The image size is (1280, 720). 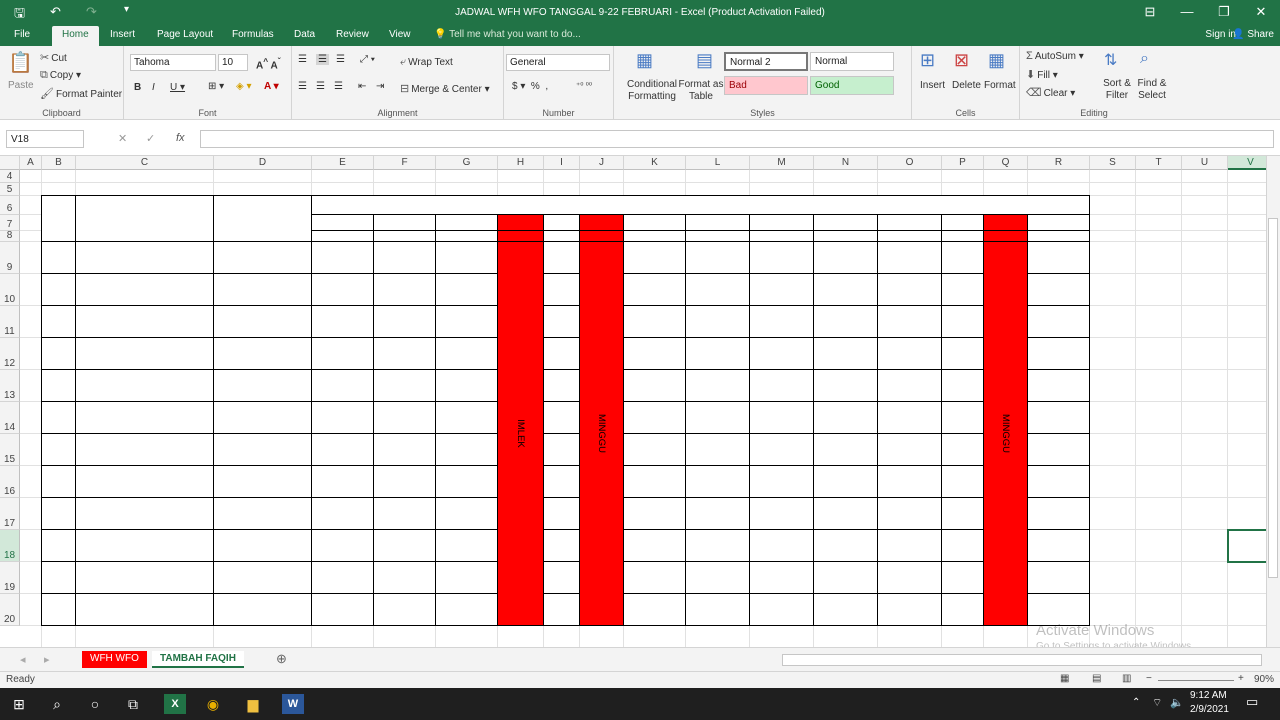 I want to click on italic-icon: I, so click(x=153, y=87).